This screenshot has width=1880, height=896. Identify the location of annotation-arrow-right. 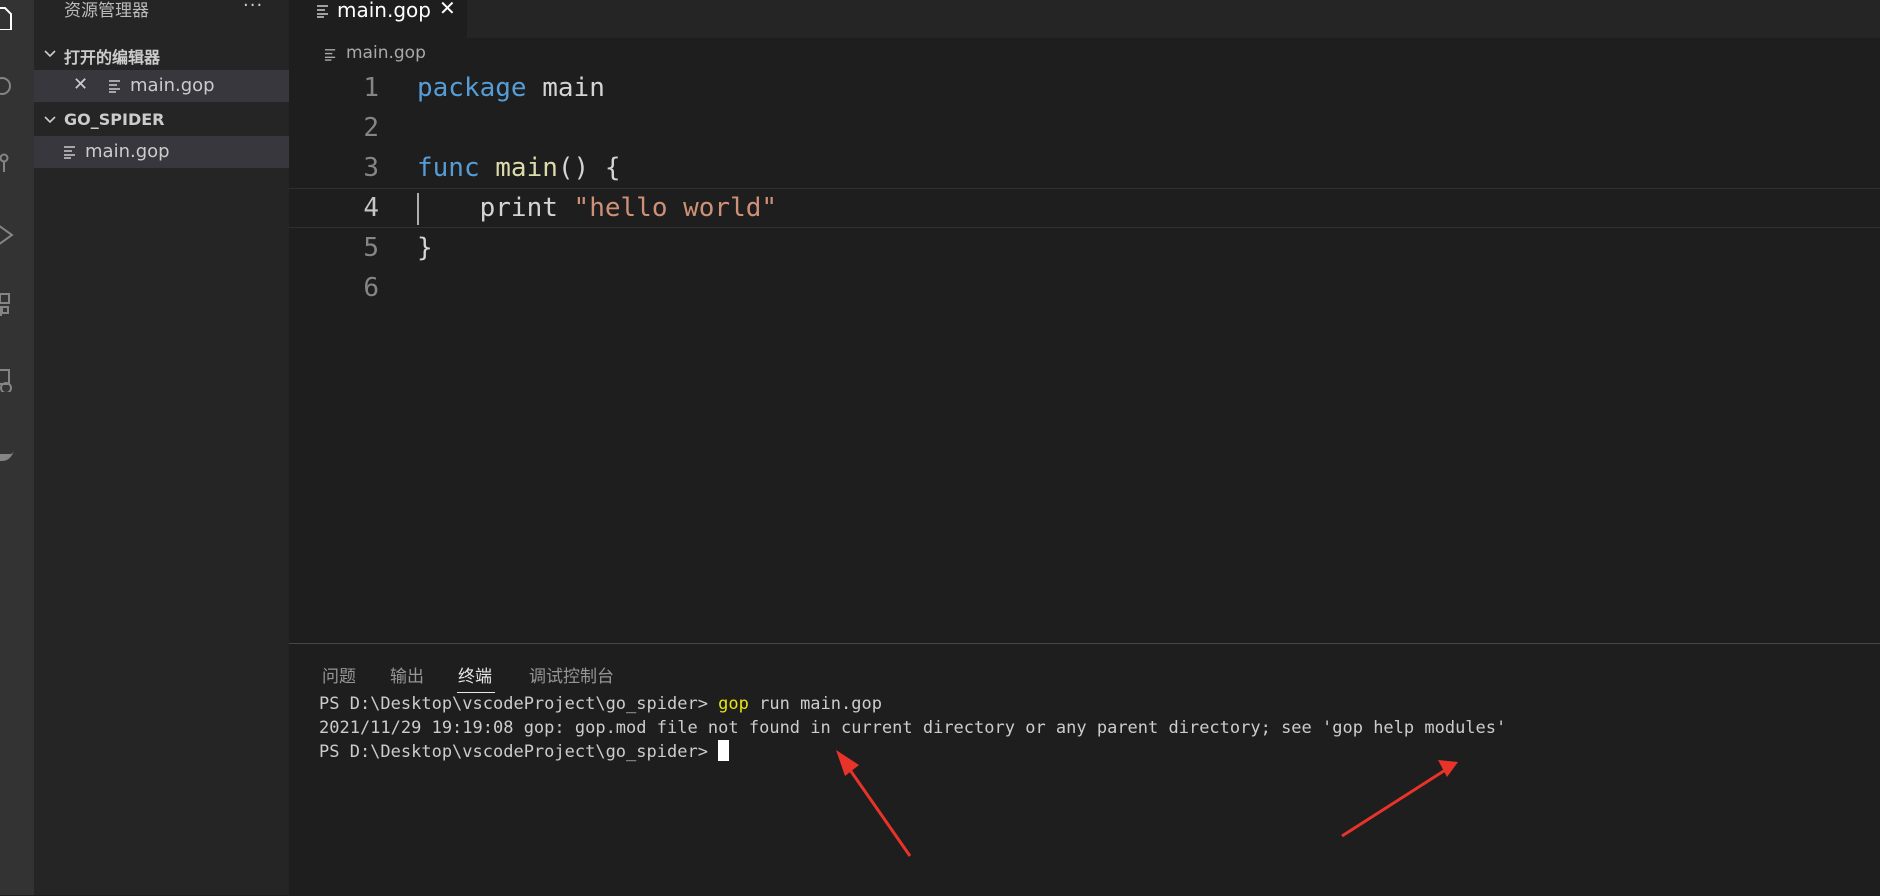
(1399, 799).